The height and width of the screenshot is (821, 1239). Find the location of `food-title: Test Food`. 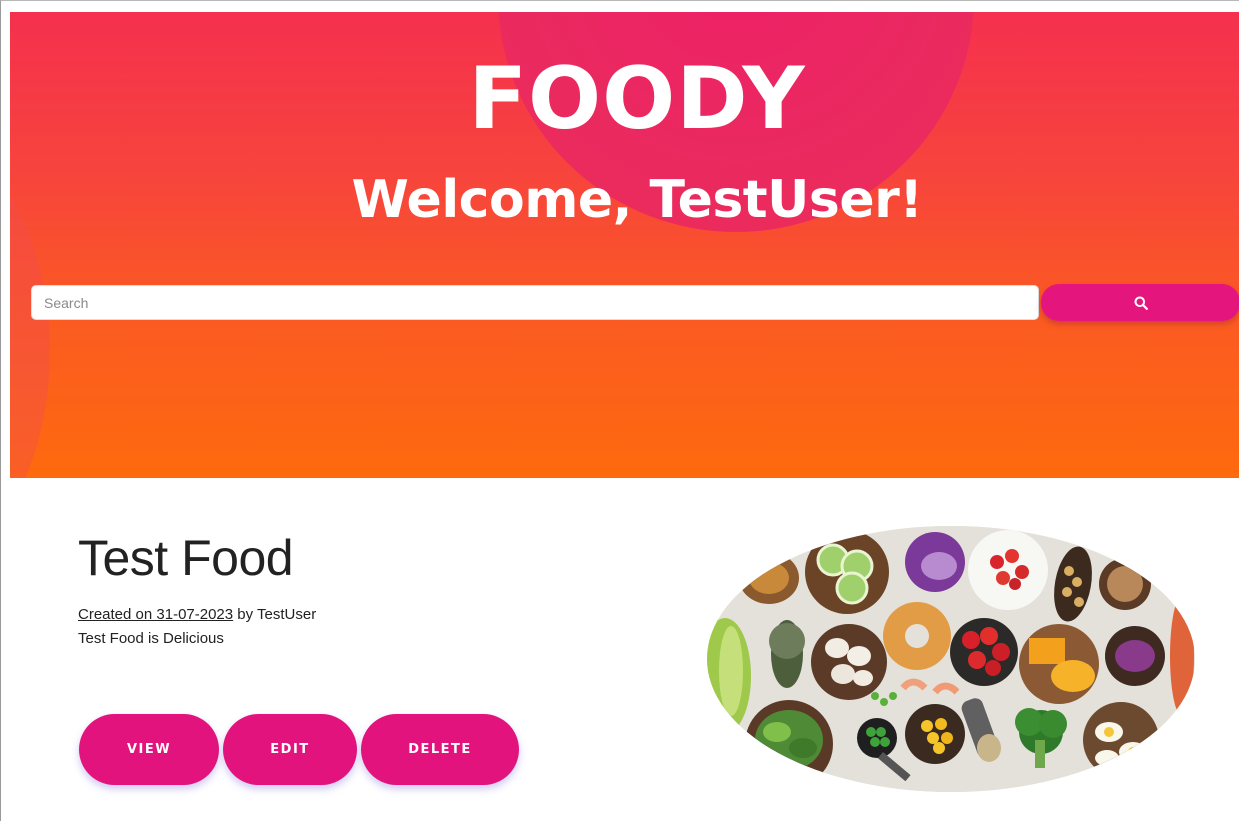

food-title: Test Food is located at coordinates (186, 558).